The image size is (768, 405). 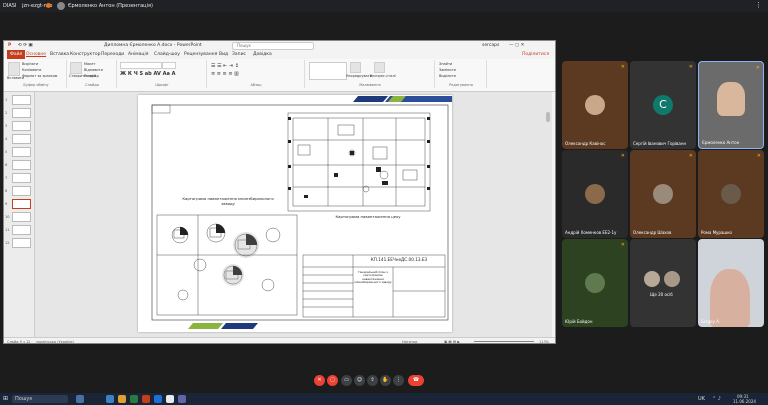 What do you see at coordinates (516, 45) in the screenshot?
I see `window-controls: — ▢ ✕` at bounding box center [516, 45].